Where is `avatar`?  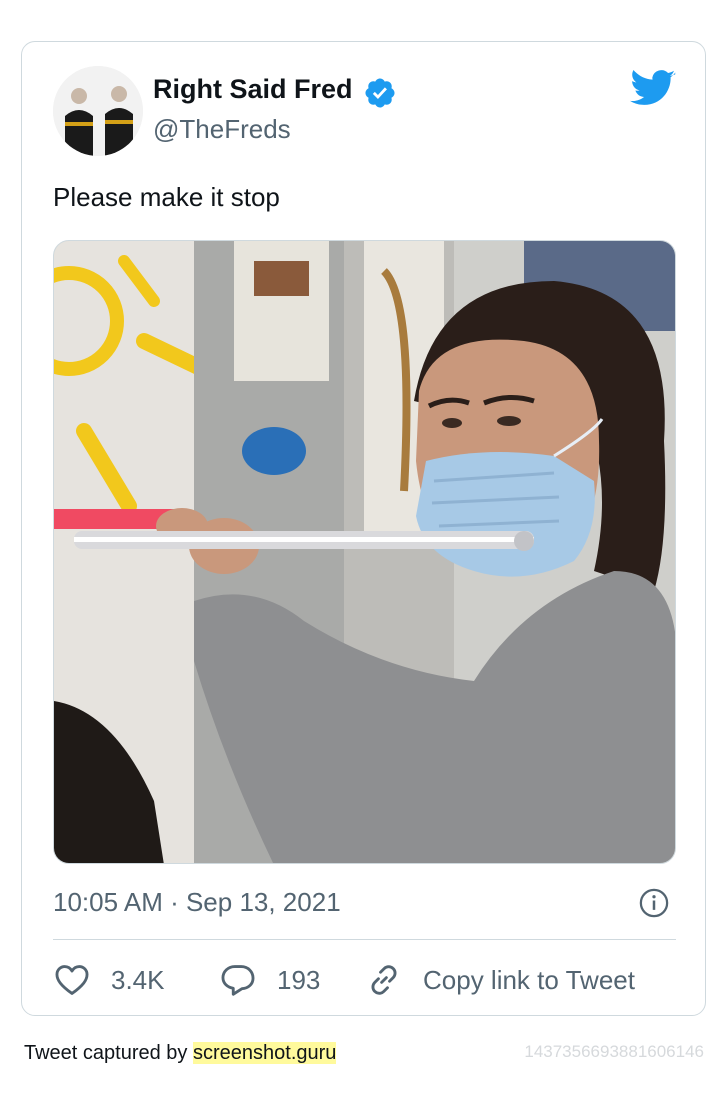
avatar is located at coordinates (98, 111).